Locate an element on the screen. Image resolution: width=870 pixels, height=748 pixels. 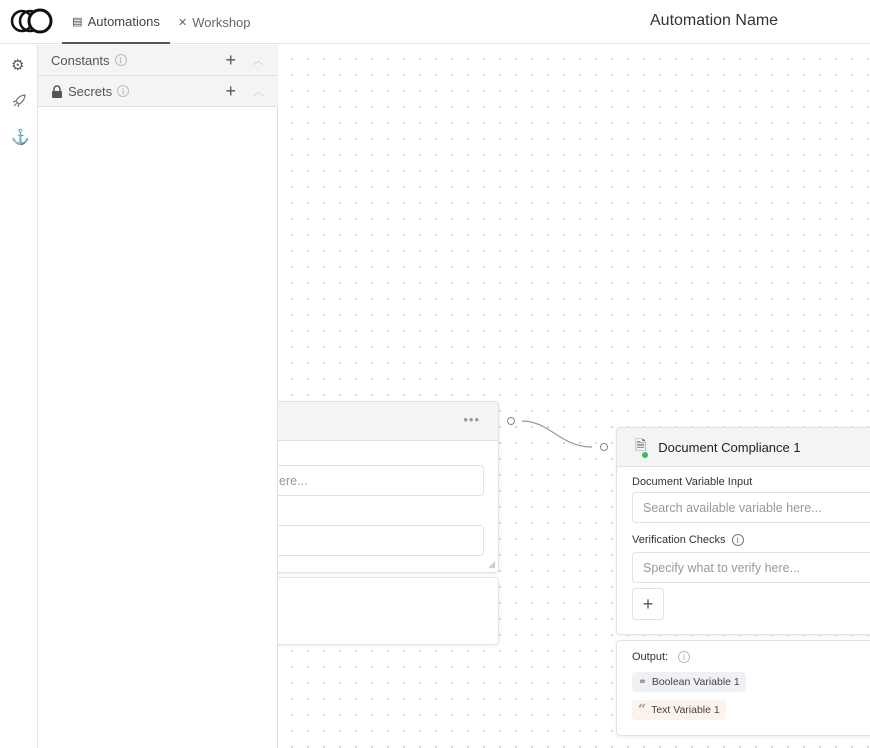
table-icon: ▤ is located at coordinates (77, 21).